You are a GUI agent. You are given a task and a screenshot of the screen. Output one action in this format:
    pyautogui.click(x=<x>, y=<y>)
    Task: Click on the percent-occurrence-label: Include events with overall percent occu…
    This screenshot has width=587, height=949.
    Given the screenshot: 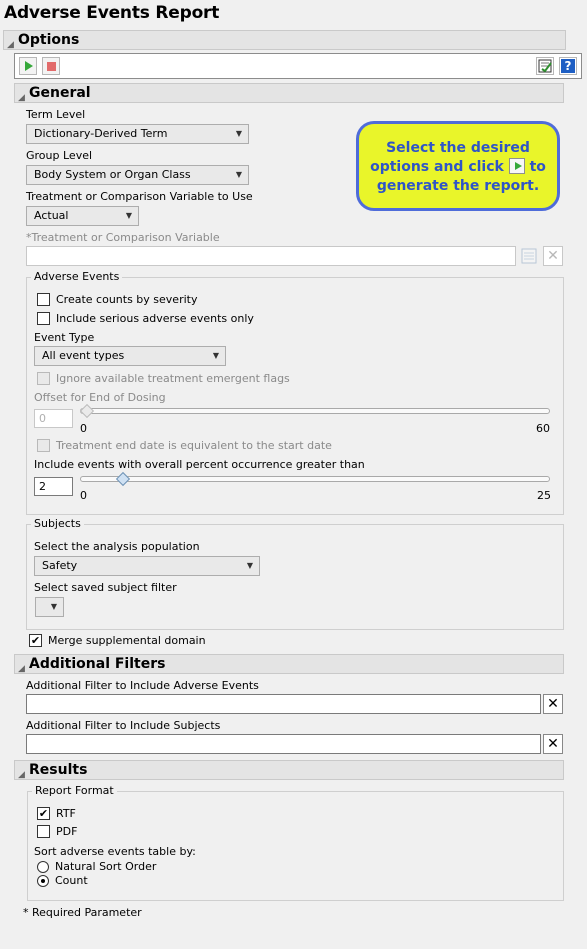 What is the action you would take?
    pyautogui.click(x=199, y=464)
    